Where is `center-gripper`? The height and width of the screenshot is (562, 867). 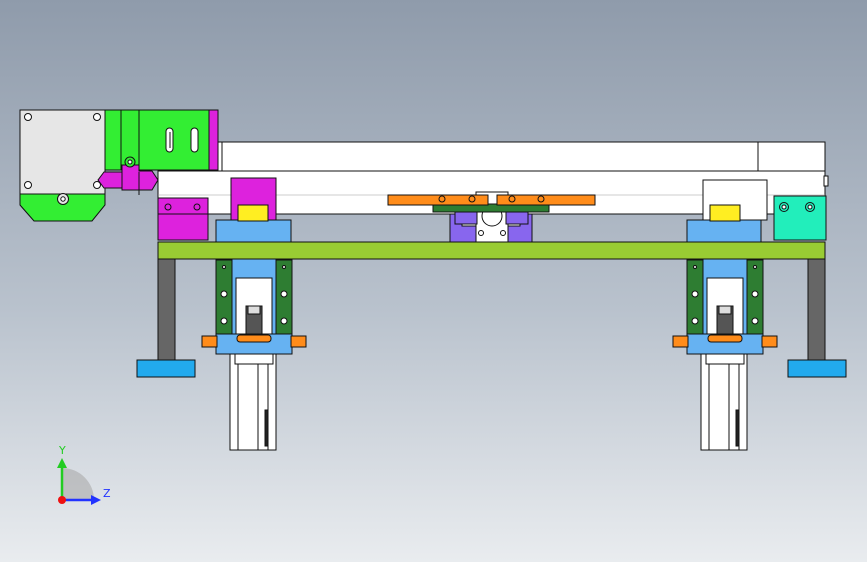 center-gripper is located at coordinates (491, 217).